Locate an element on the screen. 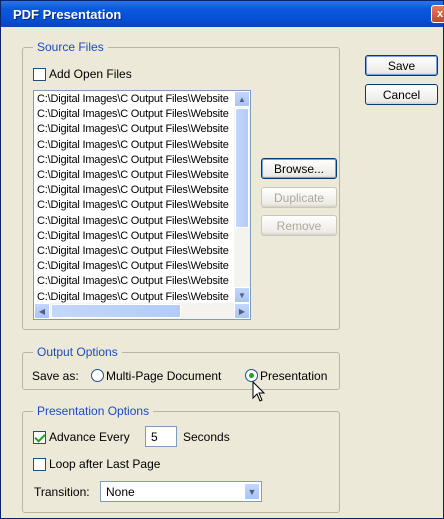  seconds-label: Seconds is located at coordinates (206, 437).